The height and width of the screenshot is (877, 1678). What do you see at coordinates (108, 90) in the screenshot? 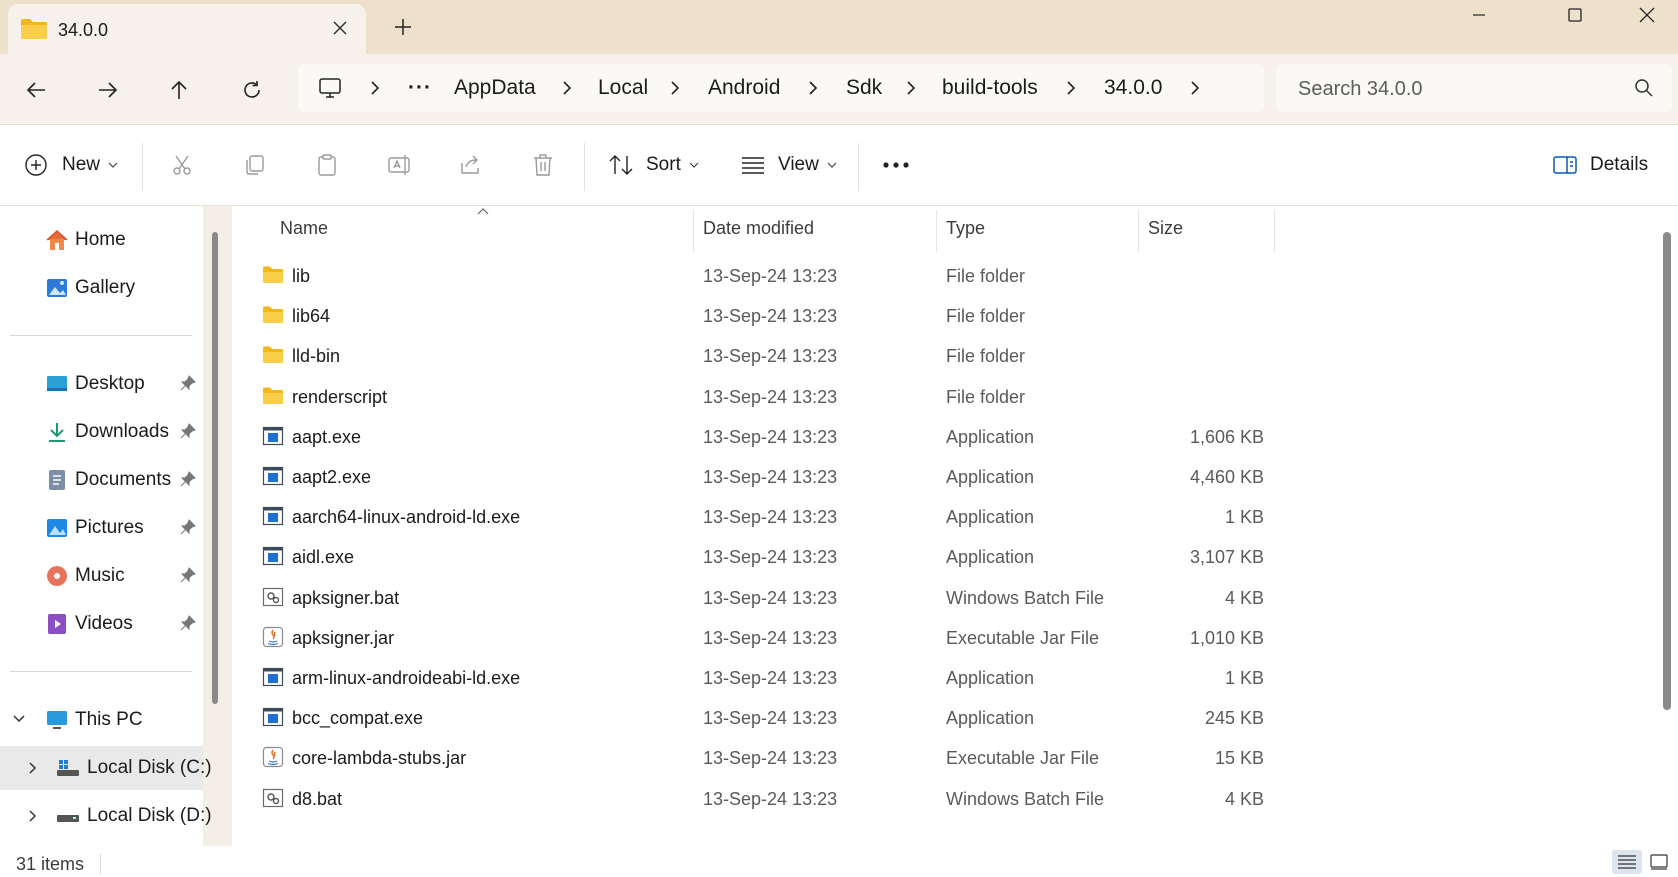
I see `forward-button` at bounding box center [108, 90].